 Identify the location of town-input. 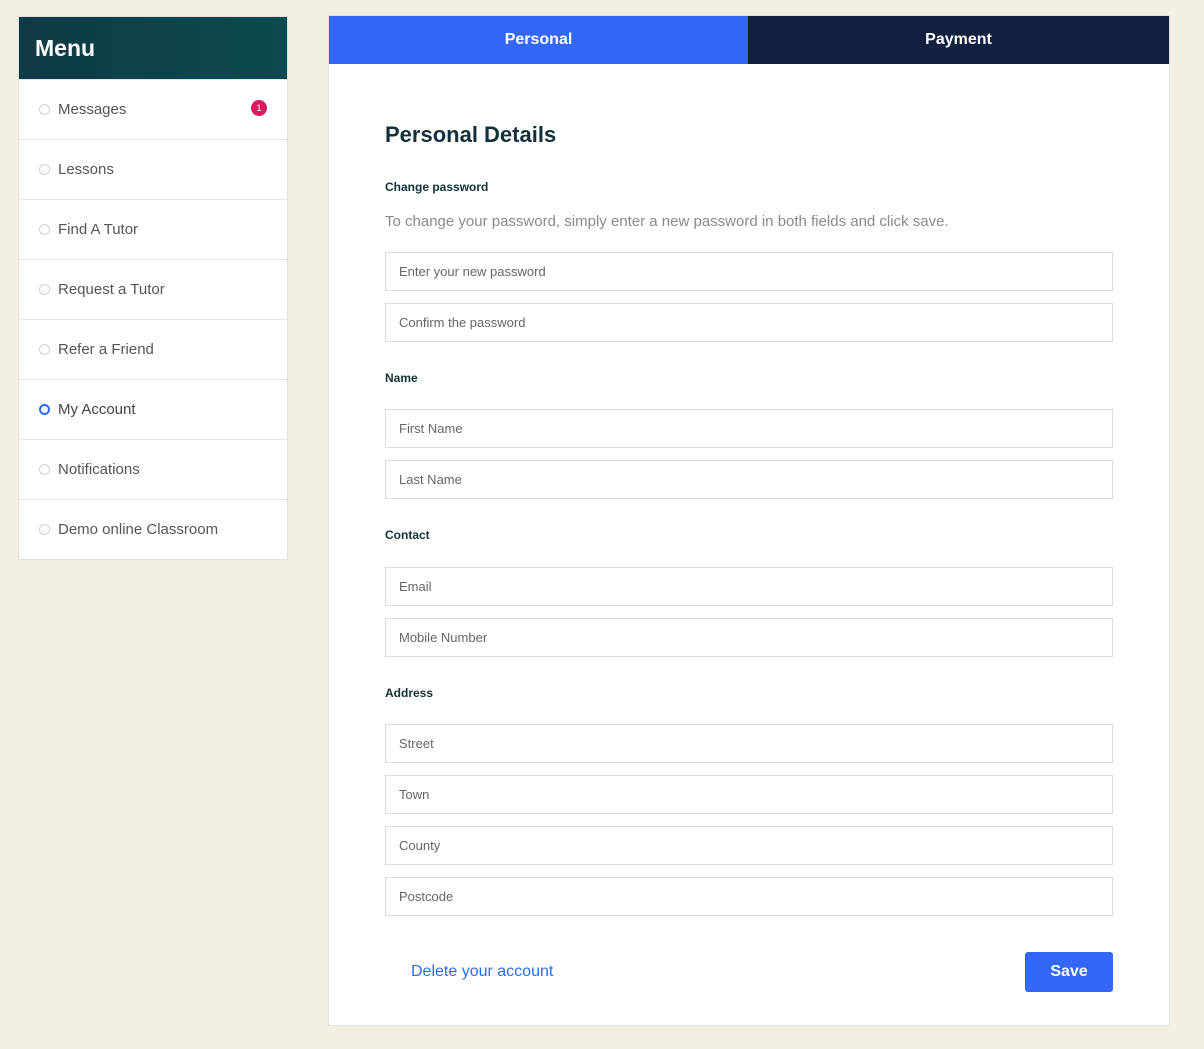
(749, 794).